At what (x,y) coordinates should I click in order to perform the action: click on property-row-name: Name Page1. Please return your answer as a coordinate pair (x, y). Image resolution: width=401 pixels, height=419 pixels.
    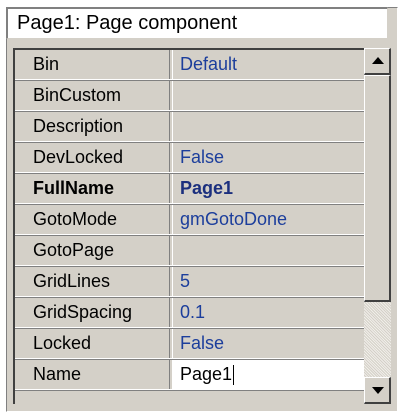
    Looking at the image, I should click on (189, 375).